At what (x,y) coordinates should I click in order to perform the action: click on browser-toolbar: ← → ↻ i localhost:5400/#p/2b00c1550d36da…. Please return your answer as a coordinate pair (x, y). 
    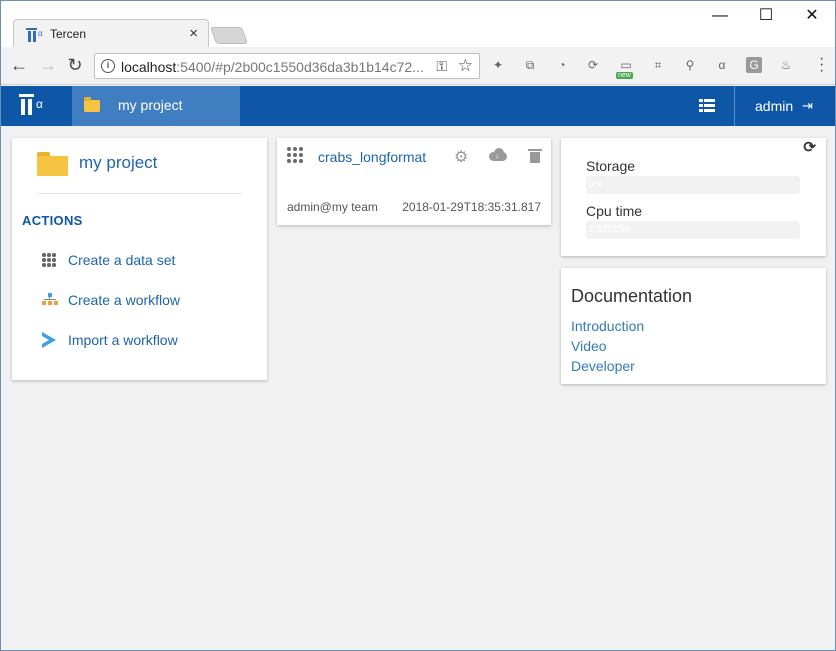
    Looking at the image, I should click on (418, 66).